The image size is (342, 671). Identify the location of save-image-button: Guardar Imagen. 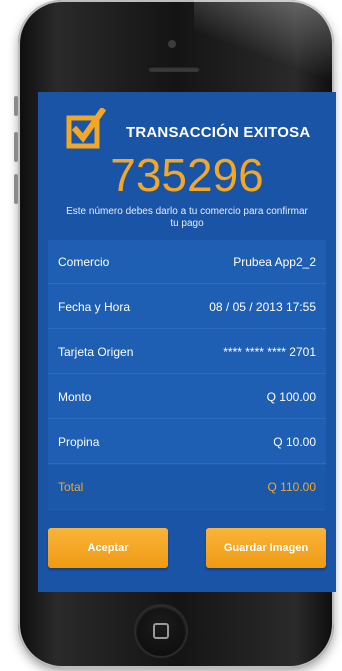
(266, 548).